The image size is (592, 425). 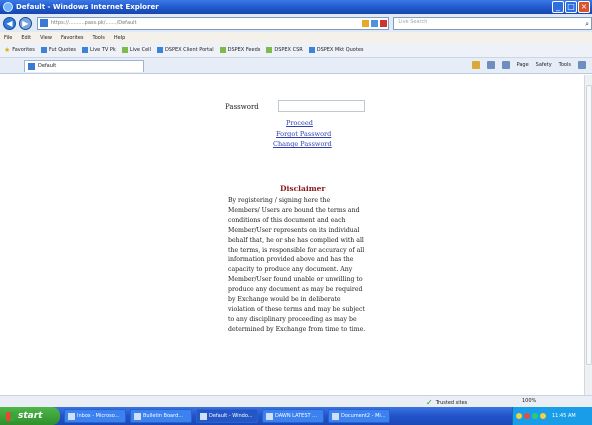 What do you see at coordinates (291, 260) in the screenshot?
I see `disclaimer-line: information provided above and has the` at bounding box center [291, 260].